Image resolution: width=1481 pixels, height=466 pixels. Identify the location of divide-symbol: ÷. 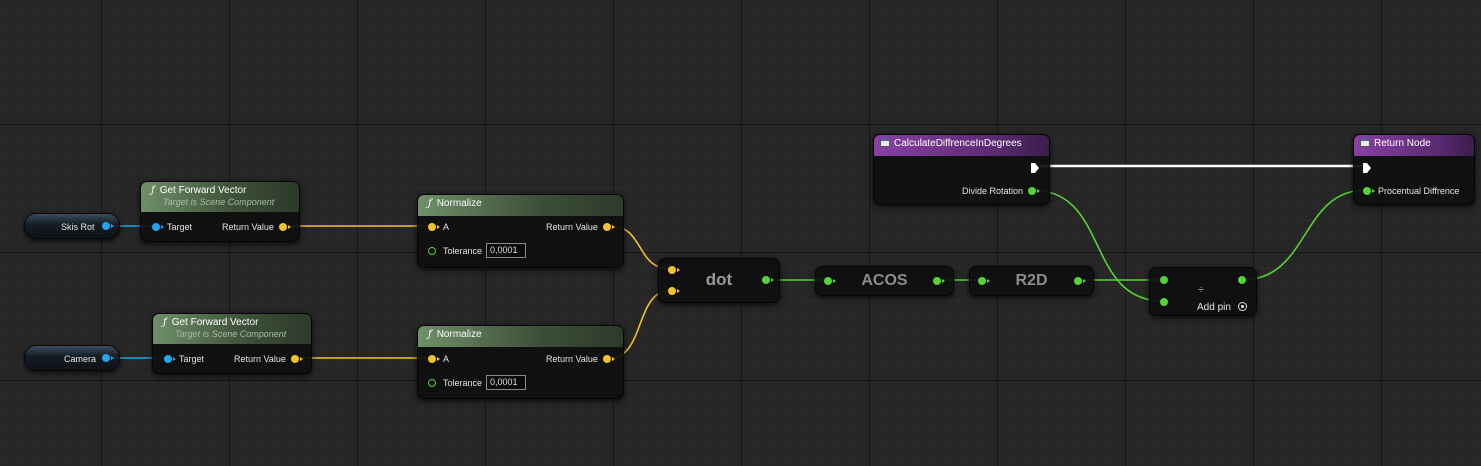
(1201, 290).